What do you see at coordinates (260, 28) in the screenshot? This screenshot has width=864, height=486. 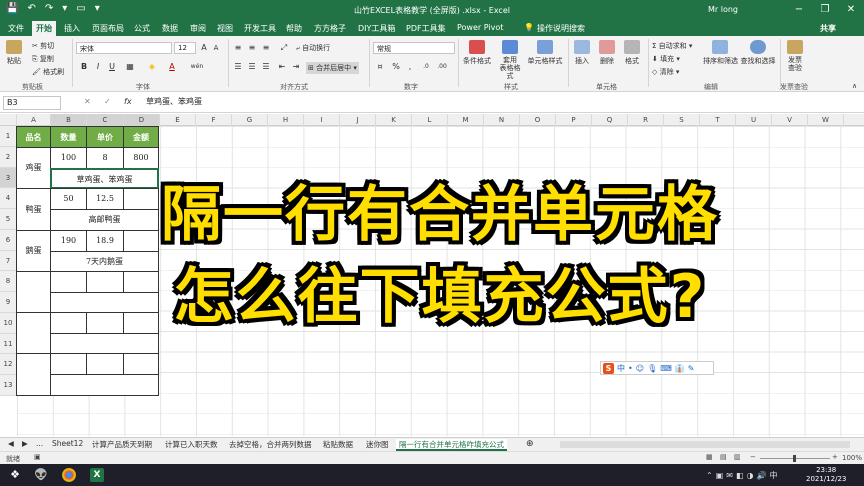 I see `tab-developer: 开发工具` at bounding box center [260, 28].